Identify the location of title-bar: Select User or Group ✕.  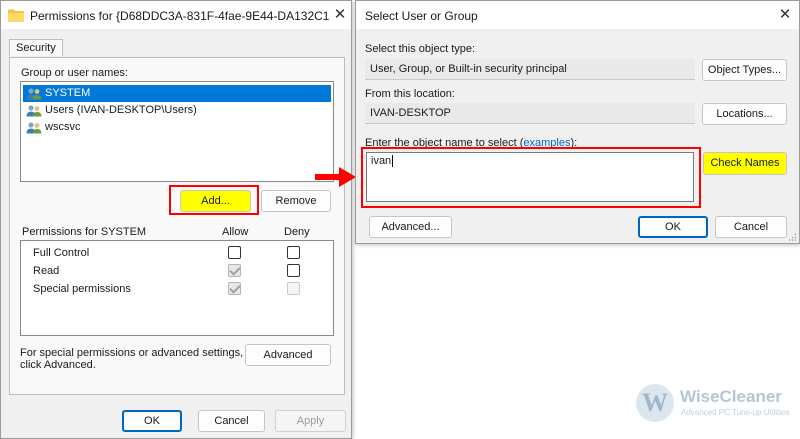
(577, 15).